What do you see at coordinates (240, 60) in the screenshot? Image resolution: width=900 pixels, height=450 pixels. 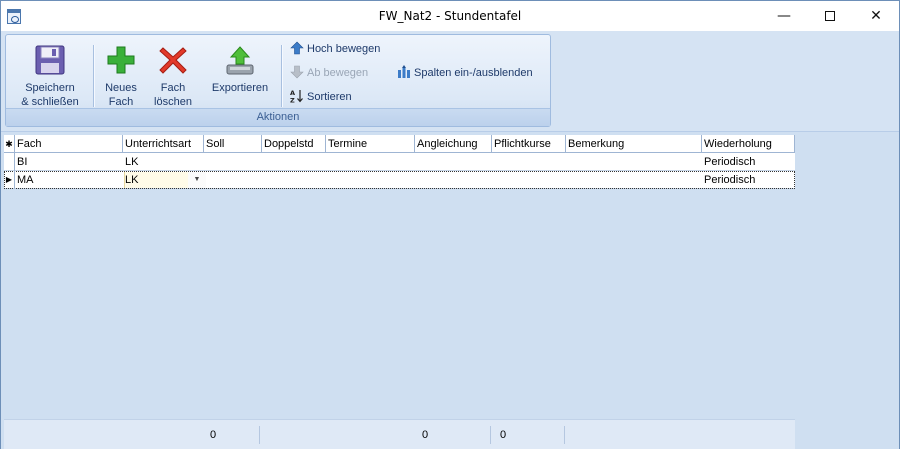 I see `export-icon` at bounding box center [240, 60].